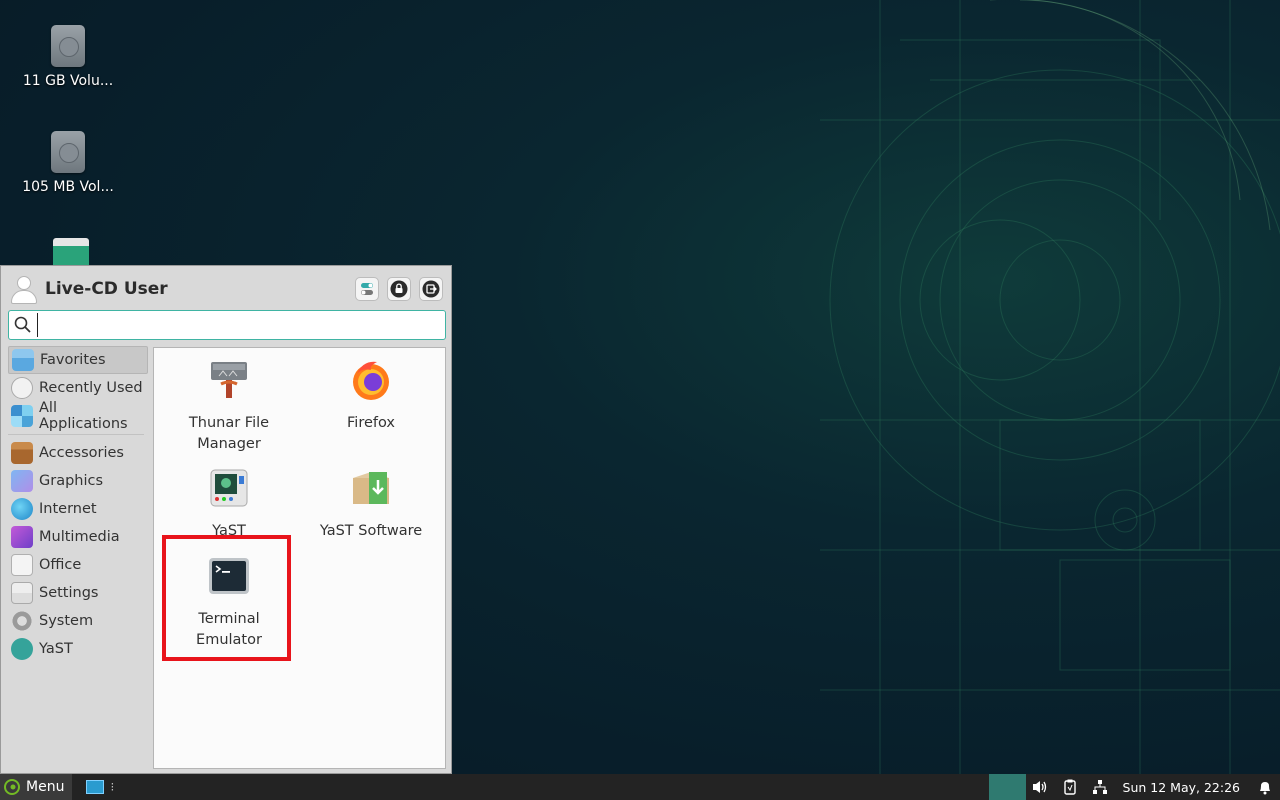 Image resolution: width=1280 pixels, height=800 pixels. I want to click on category-label: Favorites, so click(73, 360).